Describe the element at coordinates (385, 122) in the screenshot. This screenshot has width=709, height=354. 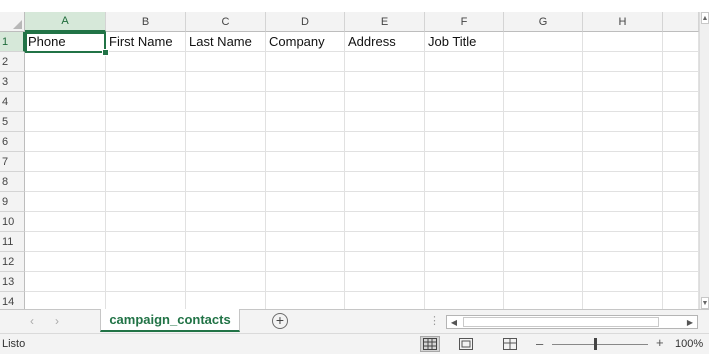
I see `cell-e5` at that location.